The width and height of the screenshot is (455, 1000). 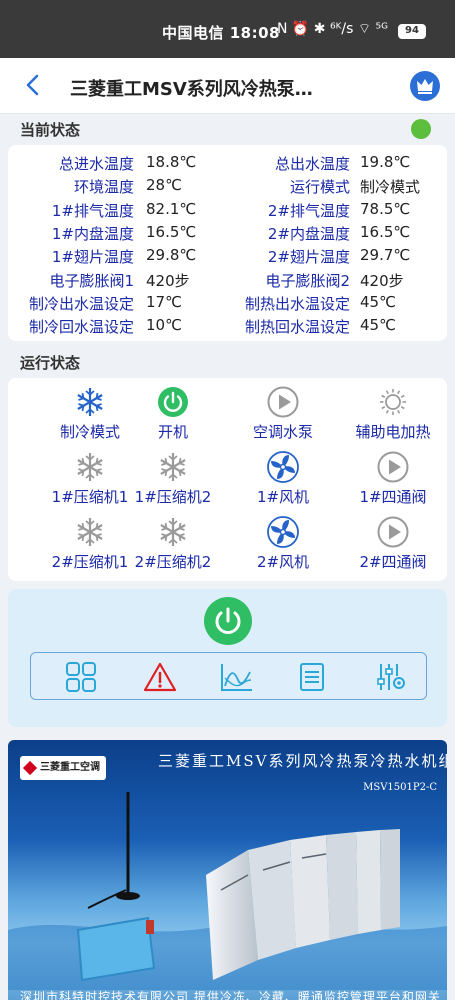 I want to click on status-value: 29.8℃, so click(x=171, y=255).